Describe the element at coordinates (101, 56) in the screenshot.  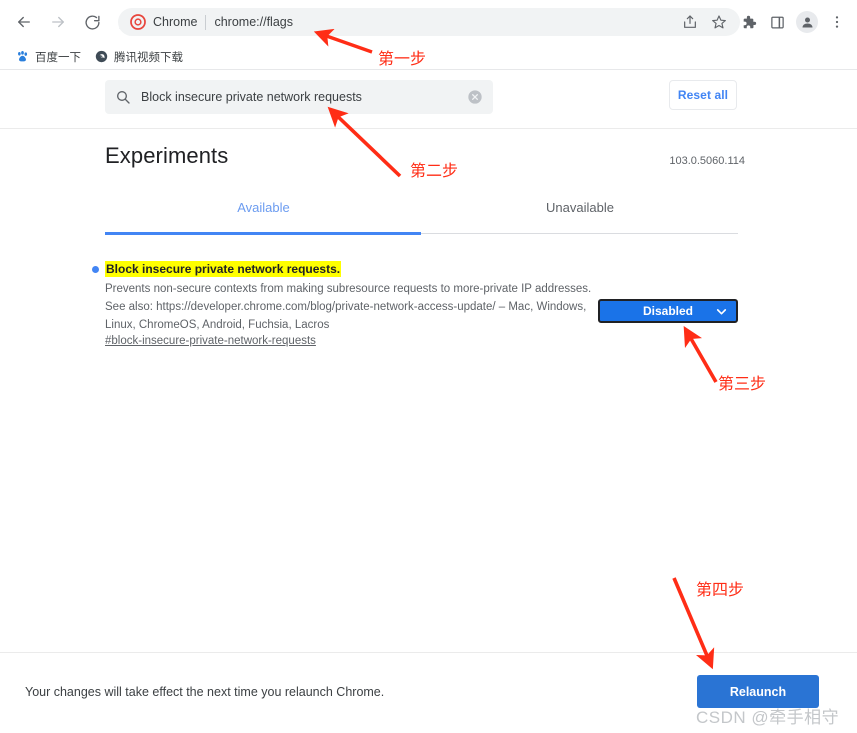
I see `tencent-video-icon` at that location.